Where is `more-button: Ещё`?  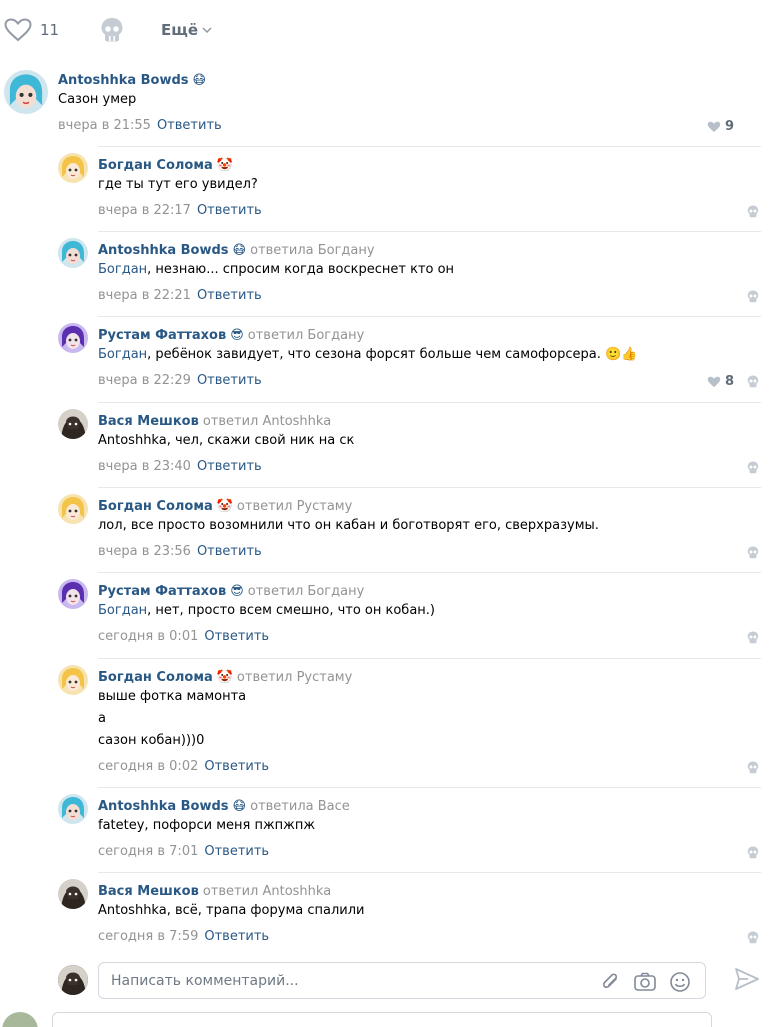
more-button: Ещё is located at coordinates (186, 30).